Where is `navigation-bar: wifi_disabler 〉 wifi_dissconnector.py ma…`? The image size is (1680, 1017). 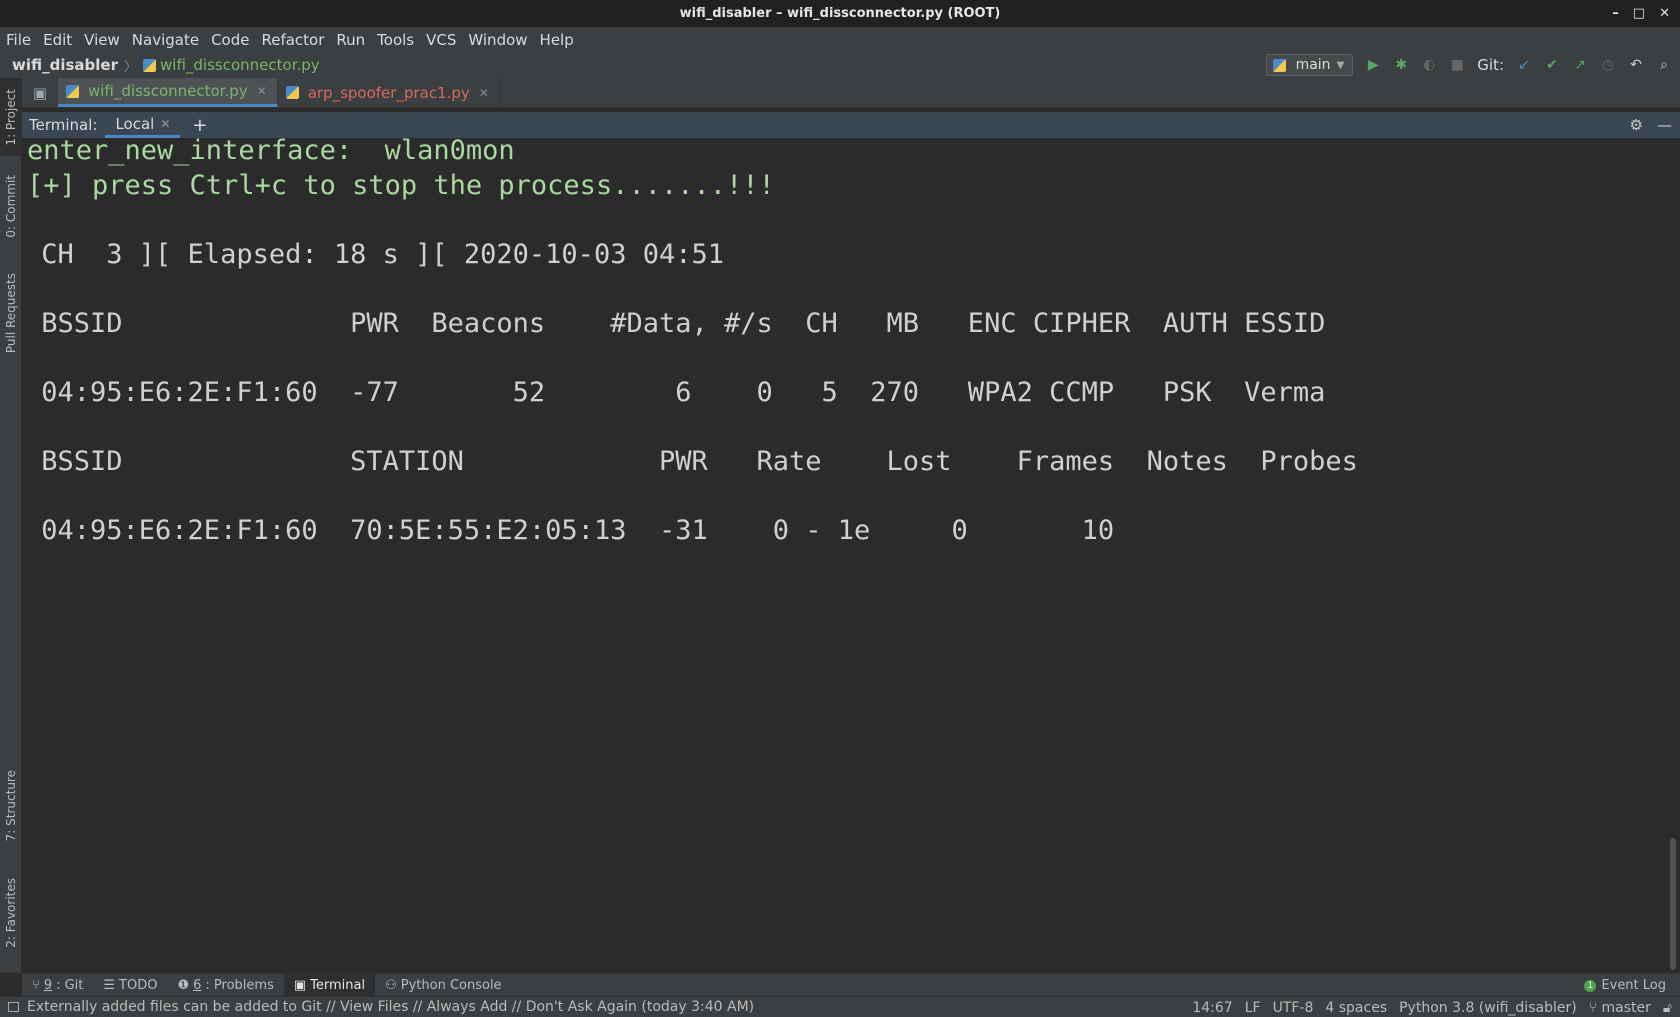
navigation-bar: wifi_disabler 〉 wifi_dissconnector.py ma… is located at coordinates (840, 65).